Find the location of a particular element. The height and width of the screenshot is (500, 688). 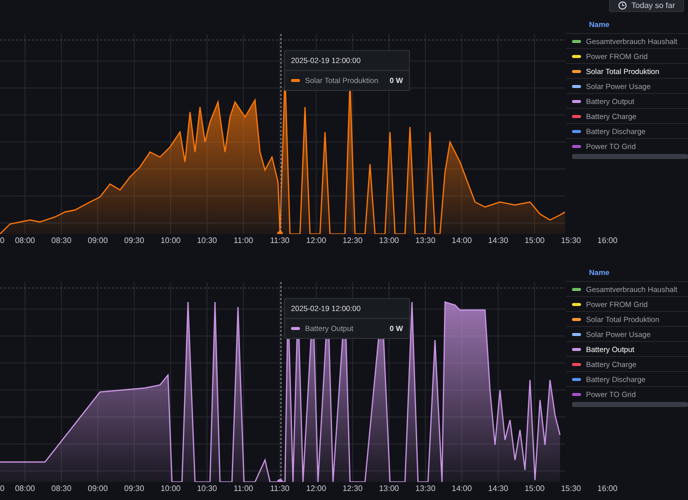

clock-icon is located at coordinates (623, 5).